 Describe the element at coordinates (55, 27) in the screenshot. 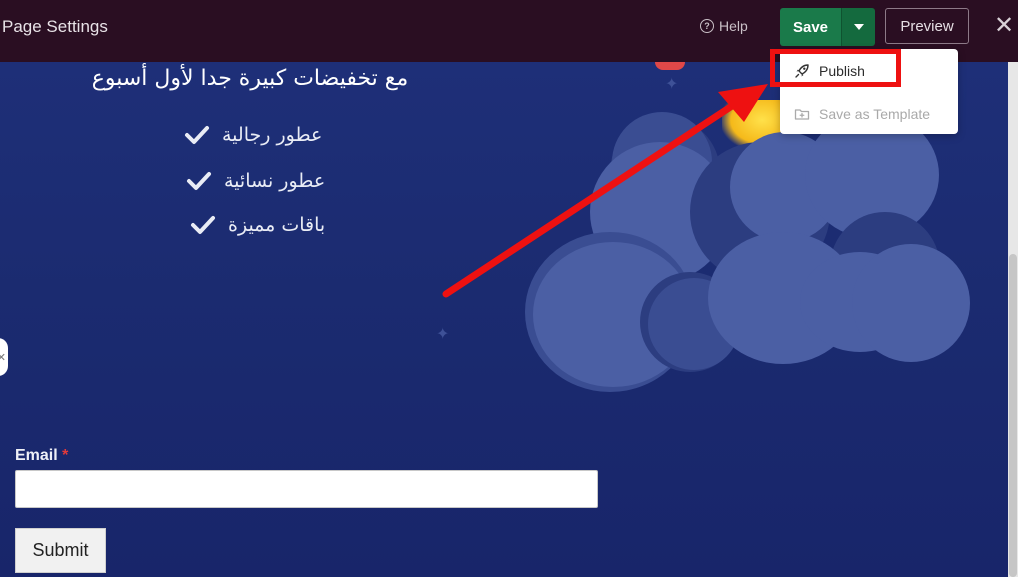

I see `page-title: Page Settings` at that location.